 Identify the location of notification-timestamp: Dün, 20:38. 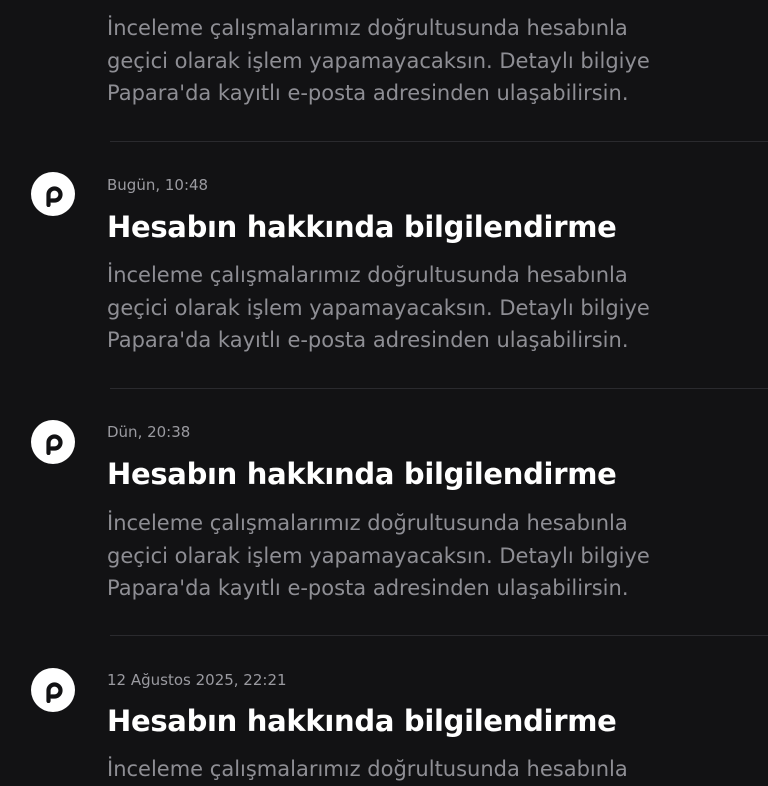
(149, 432).